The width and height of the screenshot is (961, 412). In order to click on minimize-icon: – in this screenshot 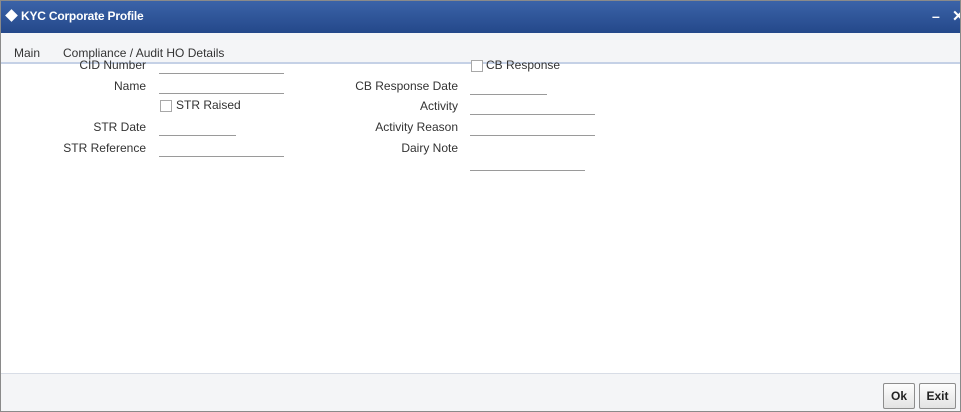, I will do `click(936, 16)`.